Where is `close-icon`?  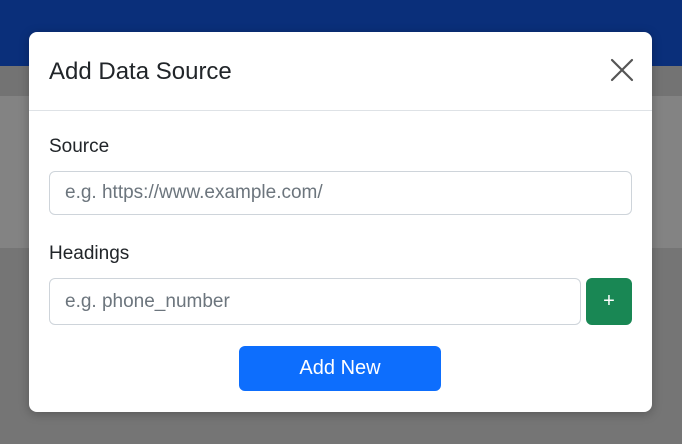 close-icon is located at coordinates (622, 70).